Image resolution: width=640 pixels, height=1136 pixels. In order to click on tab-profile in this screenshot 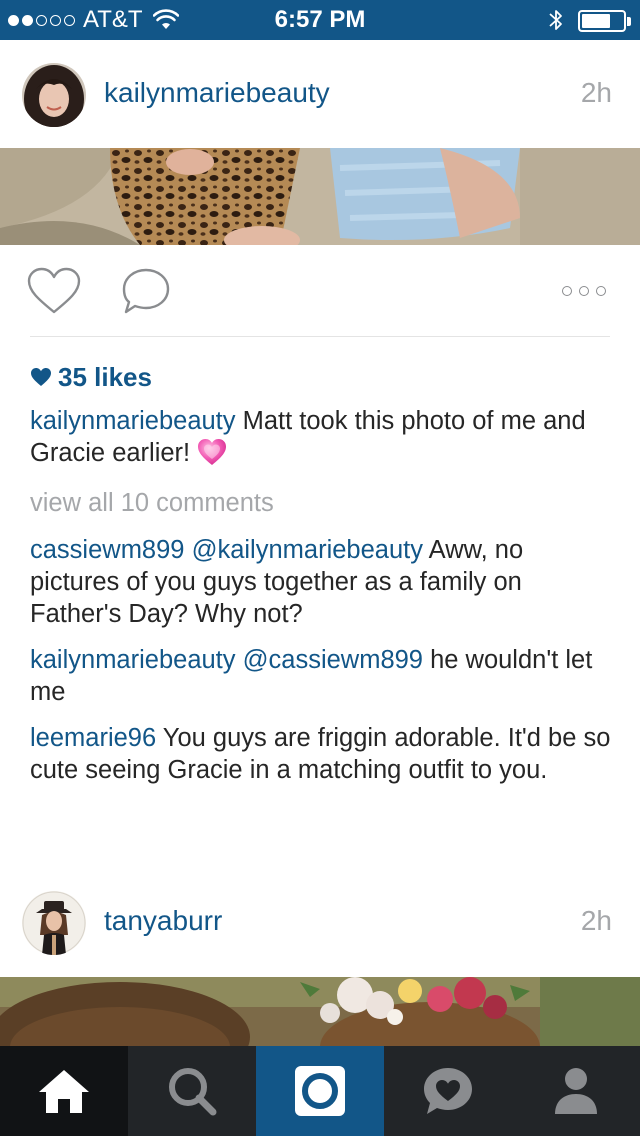, I will do `click(576, 1091)`.